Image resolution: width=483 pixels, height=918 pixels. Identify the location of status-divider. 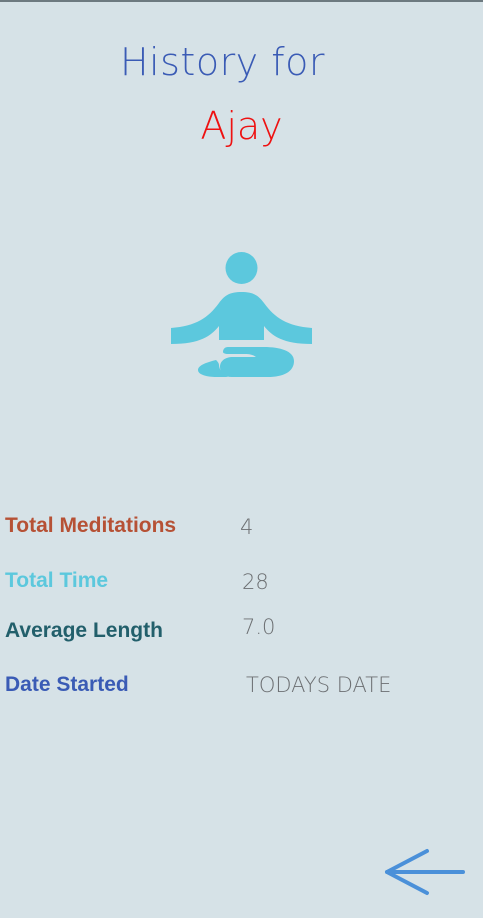
(241, 1).